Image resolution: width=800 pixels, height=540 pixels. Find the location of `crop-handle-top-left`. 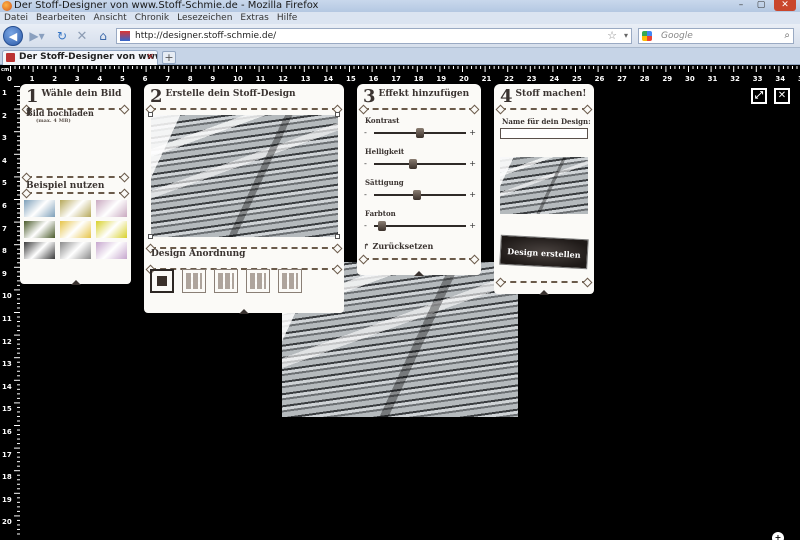

crop-handle-top-left is located at coordinates (150, 114).